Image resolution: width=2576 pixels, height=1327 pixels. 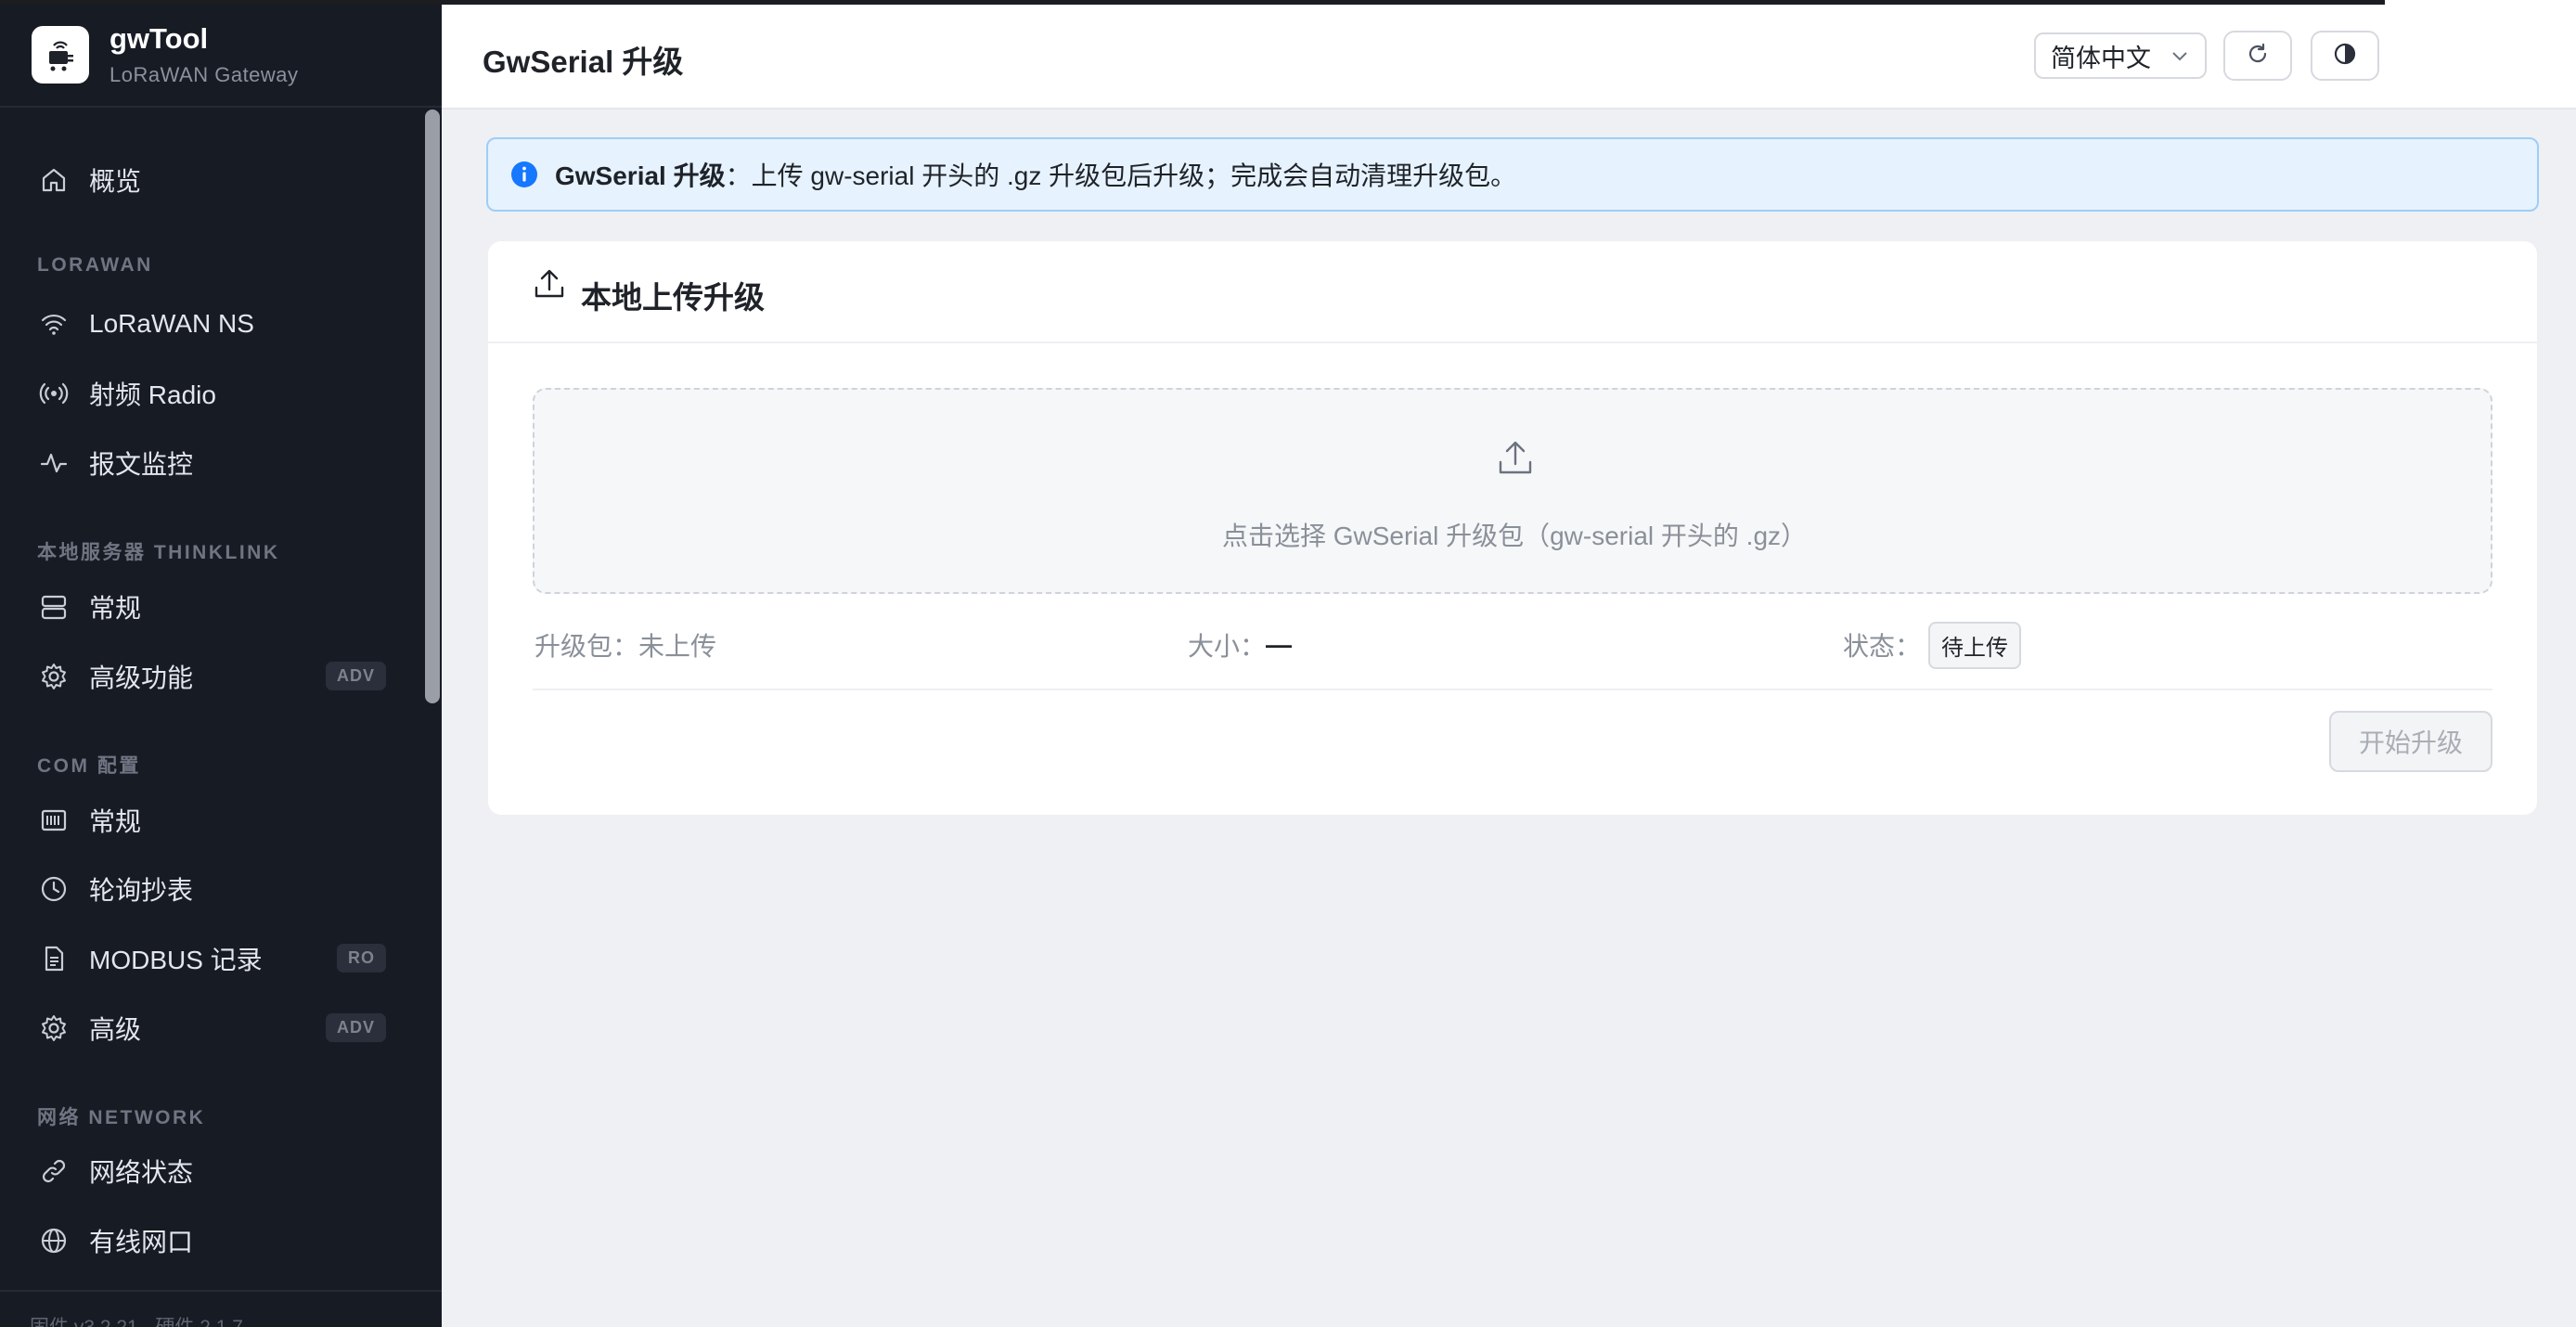 I want to click on ro-badge: RO, so click(x=361, y=958).